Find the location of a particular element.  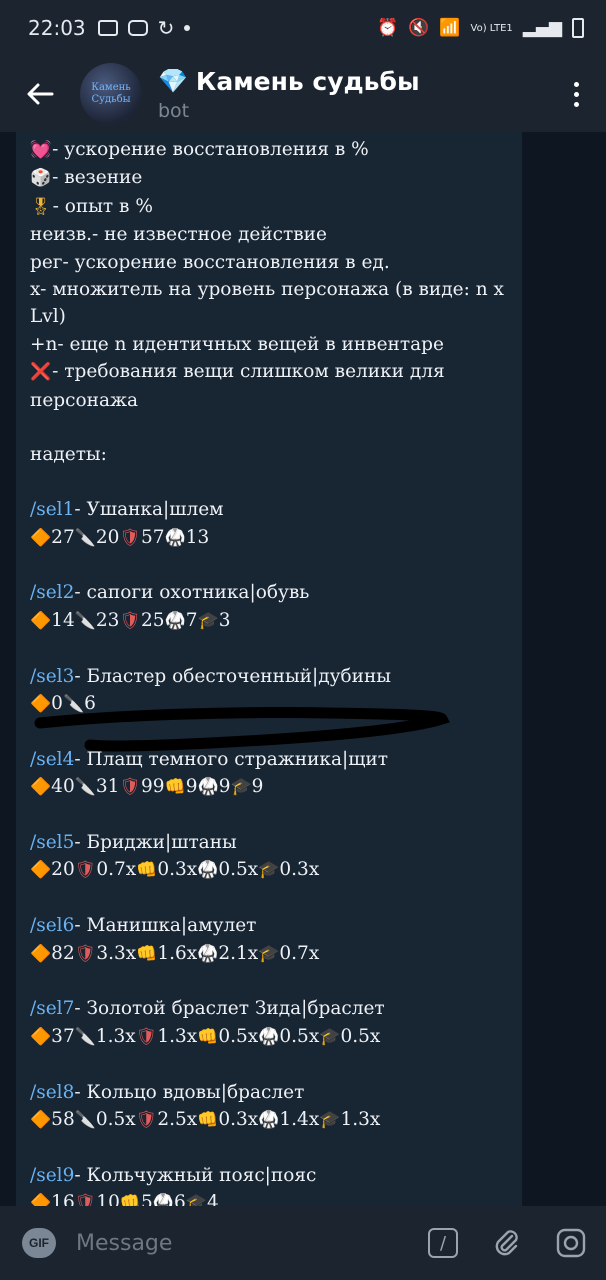

item-stats-line: 🔶14🔪23🛡25🥋7🎓3 is located at coordinates (269, 621).